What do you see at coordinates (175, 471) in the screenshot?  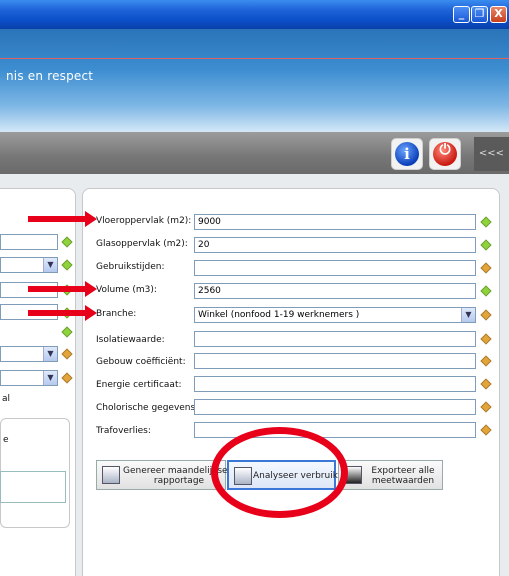 I see `generate-report-label-line1: Genereer maandelijkse` at bounding box center [175, 471].